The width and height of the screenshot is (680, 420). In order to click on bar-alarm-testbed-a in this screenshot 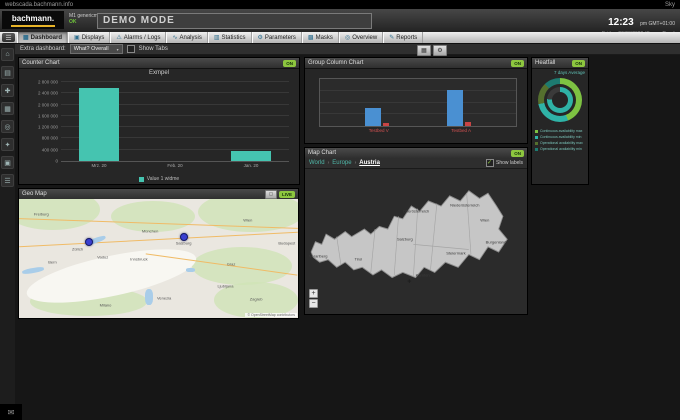, I will do `click(468, 123)`.